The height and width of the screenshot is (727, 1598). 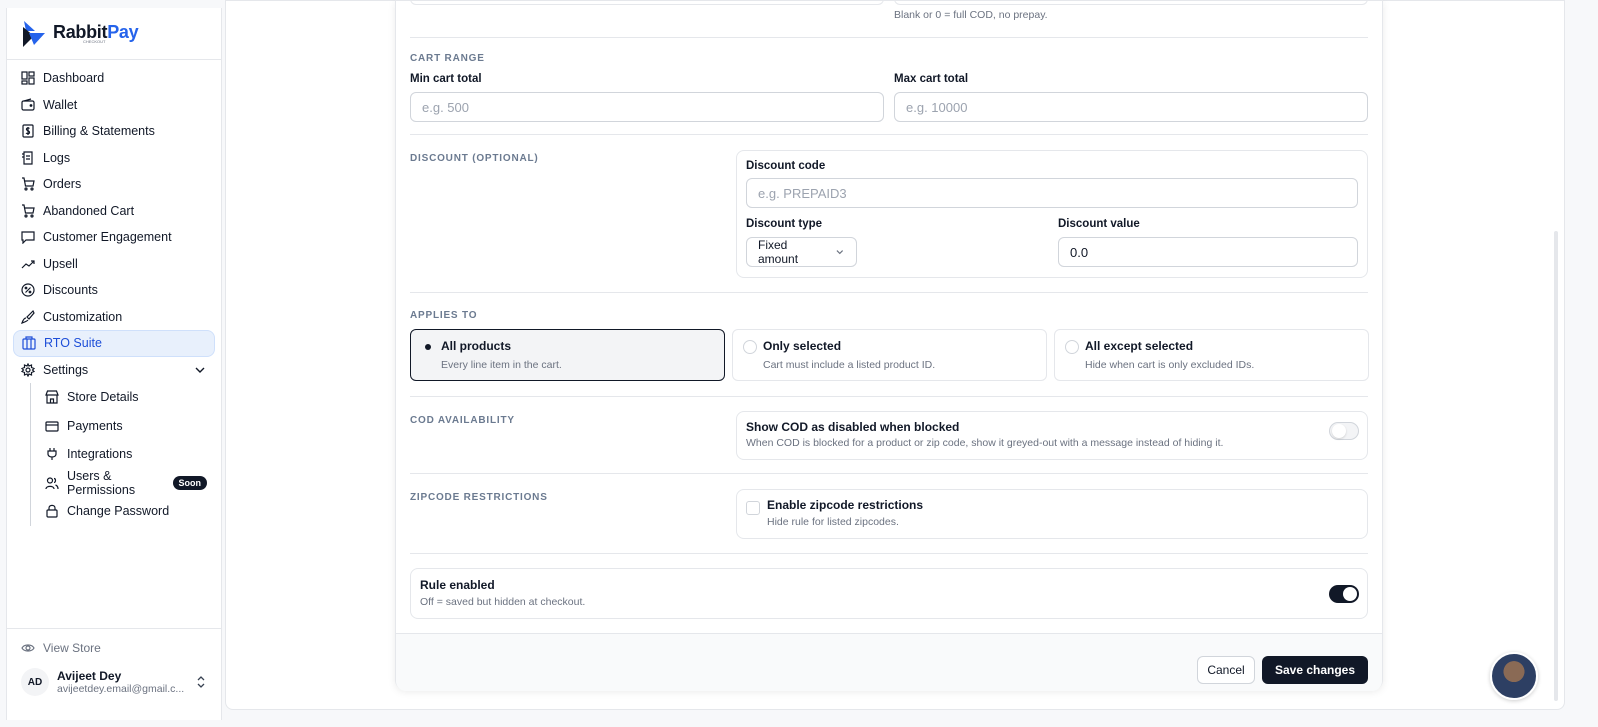 What do you see at coordinates (70, 290) in the screenshot?
I see `sidebar-item-label: Discounts` at bounding box center [70, 290].